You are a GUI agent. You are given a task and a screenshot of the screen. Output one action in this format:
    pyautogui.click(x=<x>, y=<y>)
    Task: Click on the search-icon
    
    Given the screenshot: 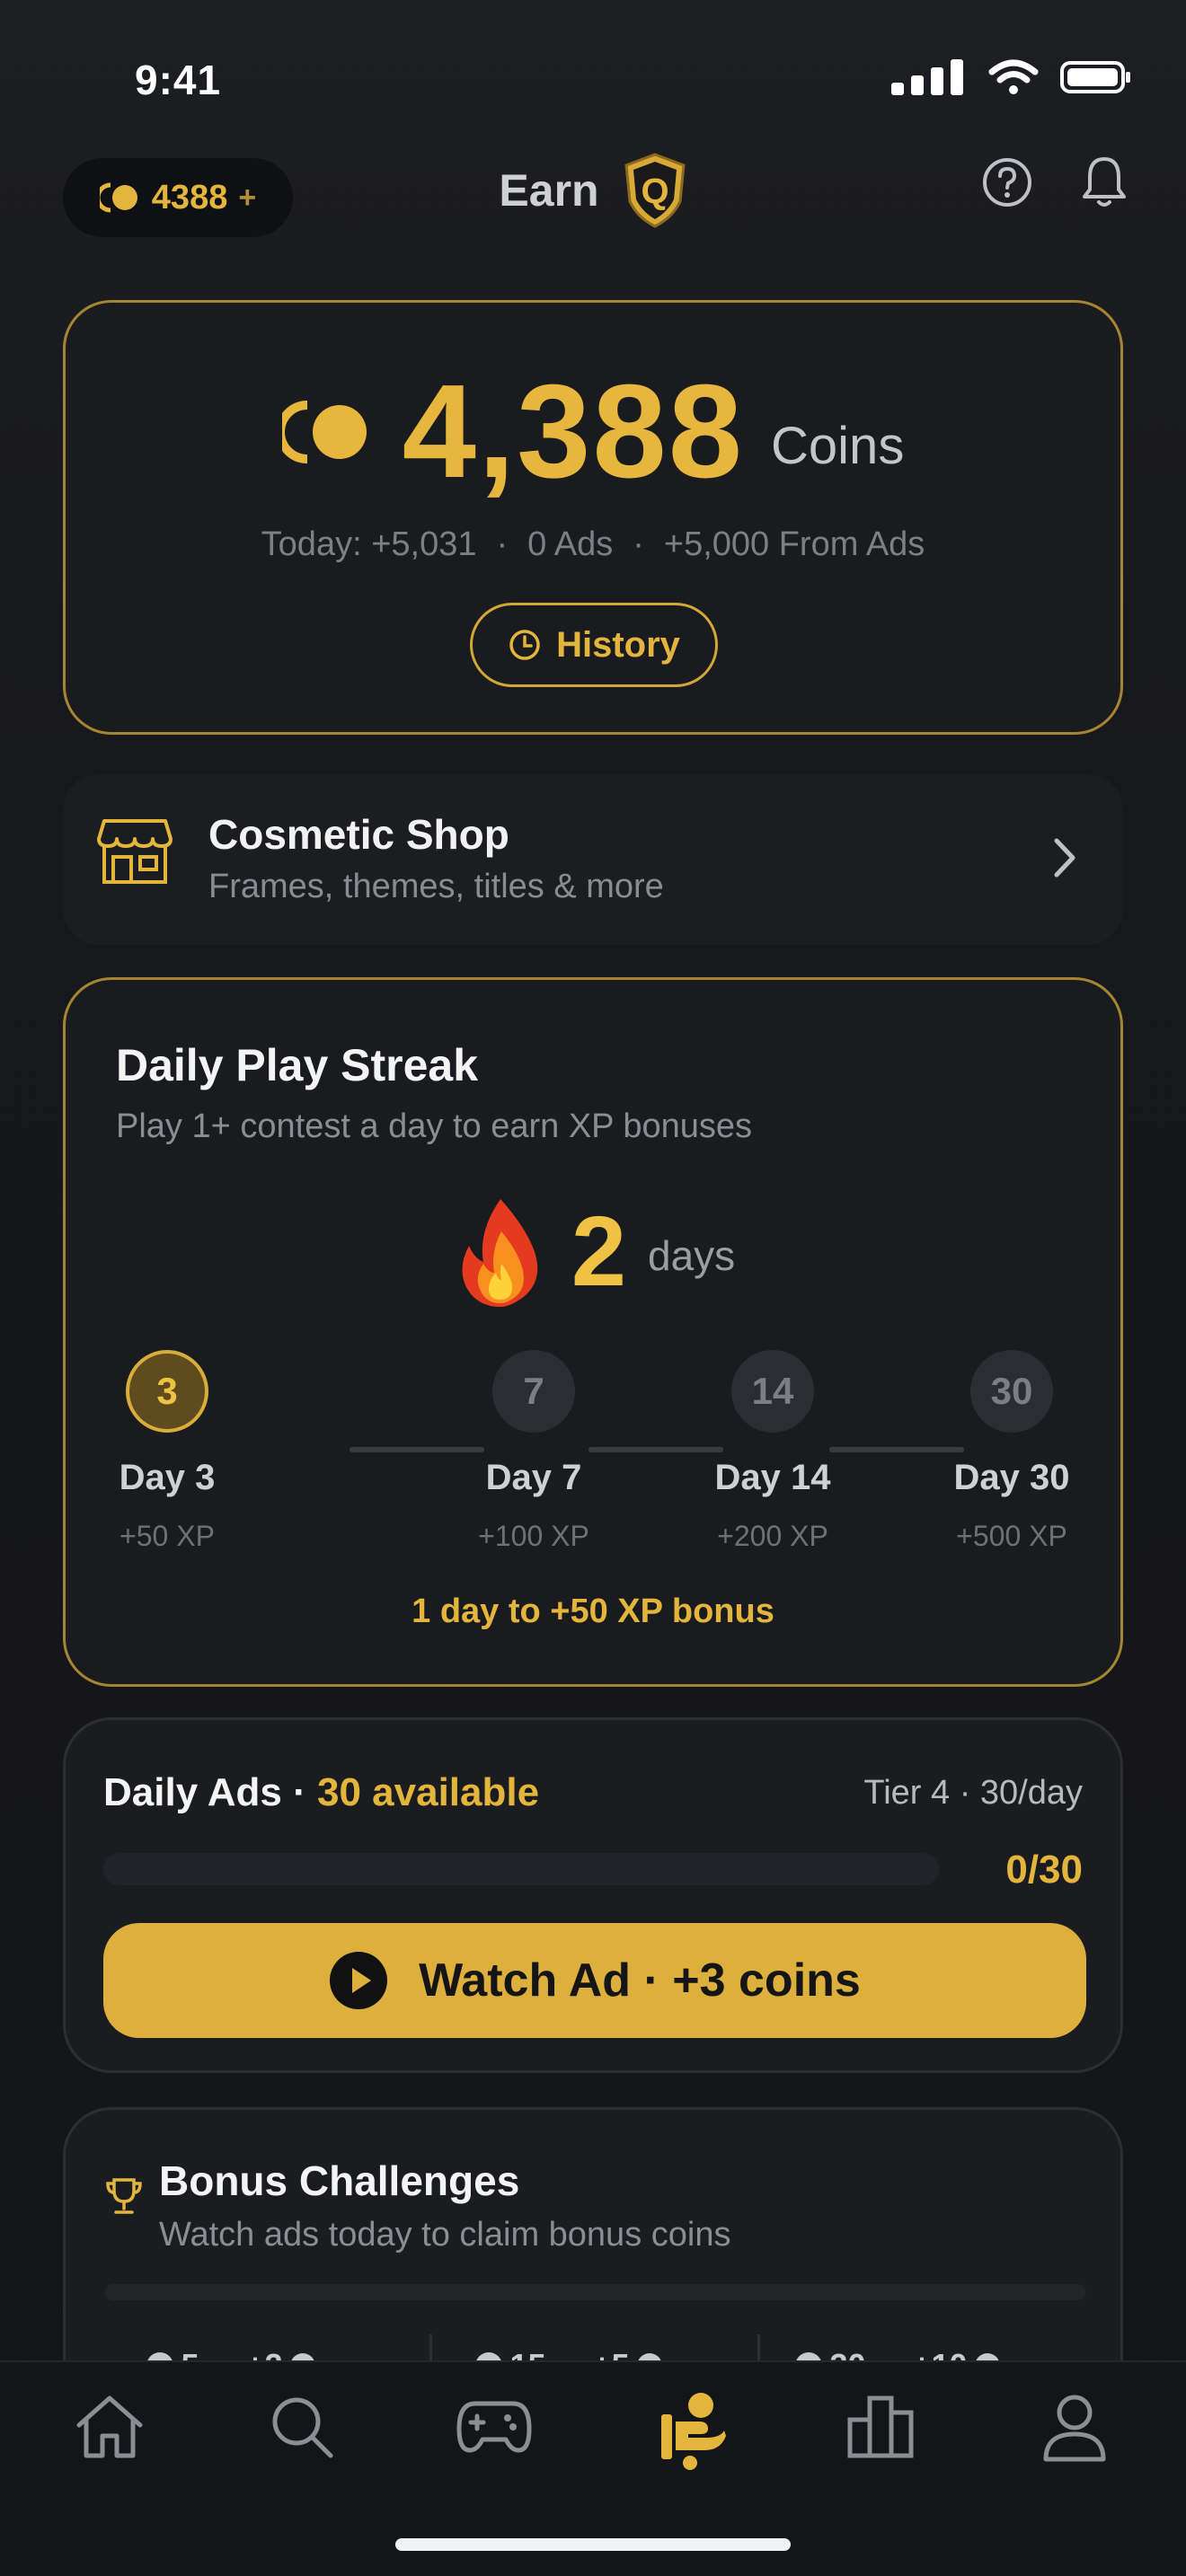 What is the action you would take?
    pyautogui.click(x=302, y=2427)
    